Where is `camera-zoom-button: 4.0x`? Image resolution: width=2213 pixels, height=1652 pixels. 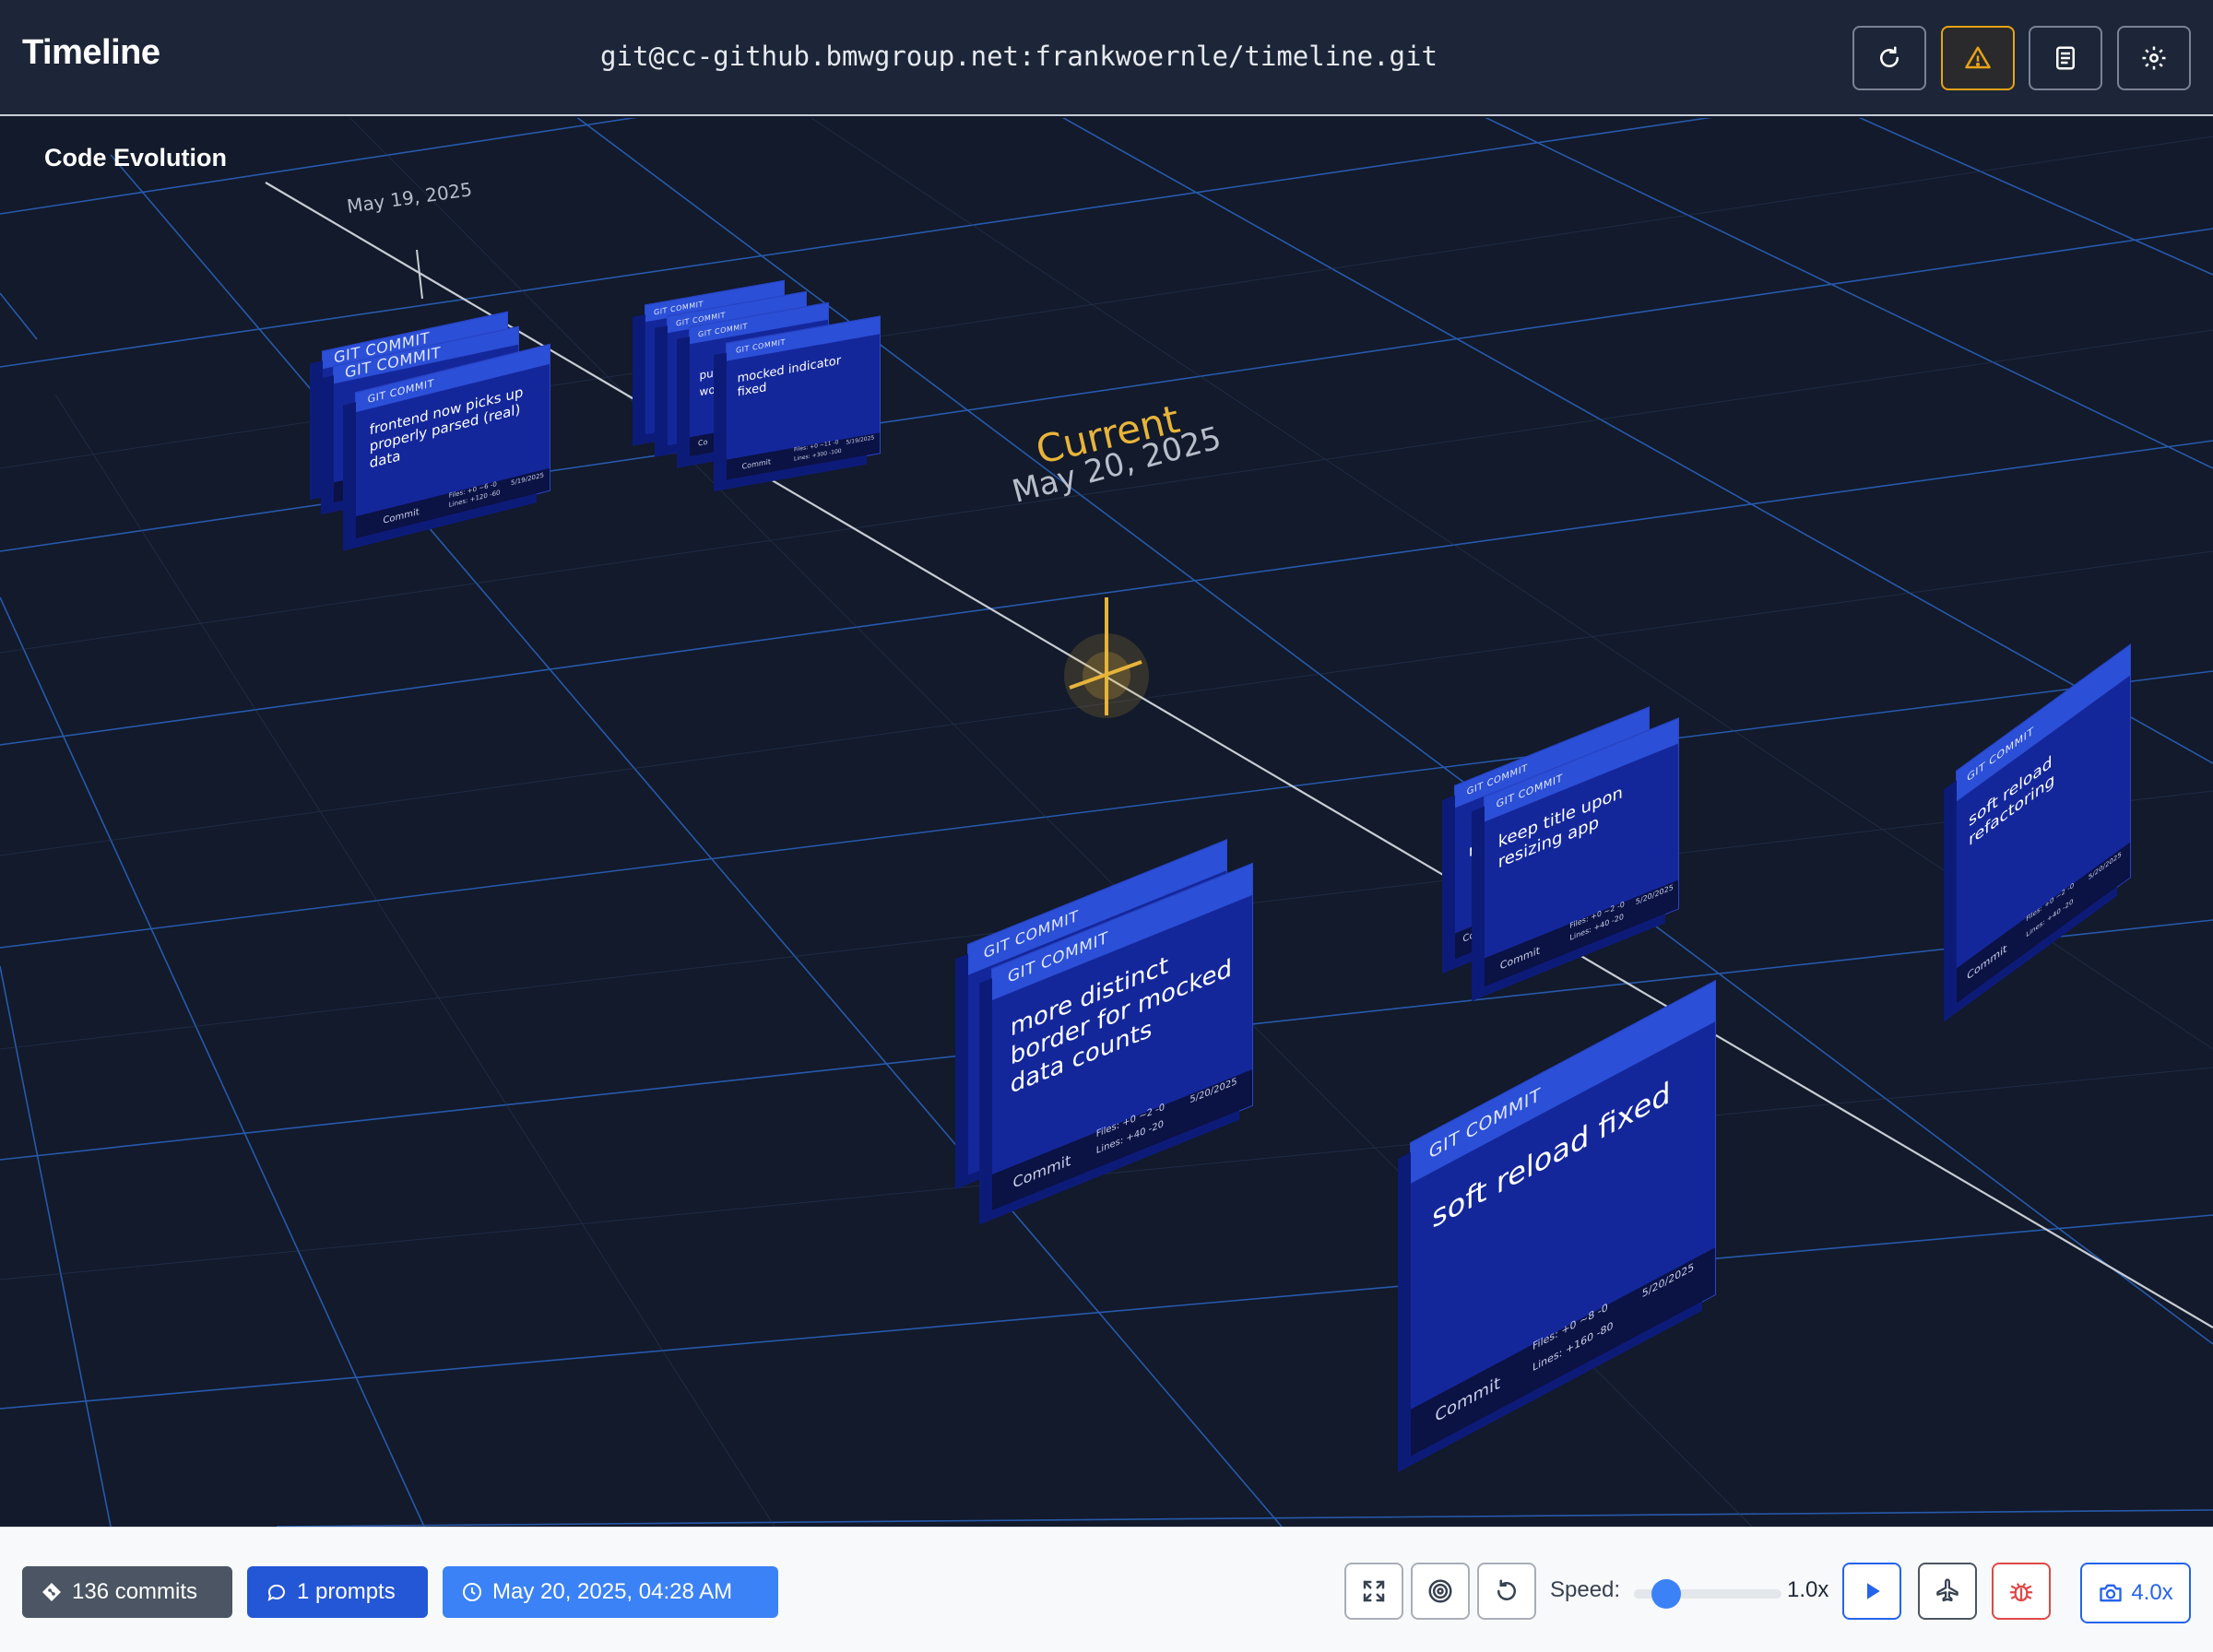 camera-zoom-button: 4.0x is located at coordinates (2135, 1593).